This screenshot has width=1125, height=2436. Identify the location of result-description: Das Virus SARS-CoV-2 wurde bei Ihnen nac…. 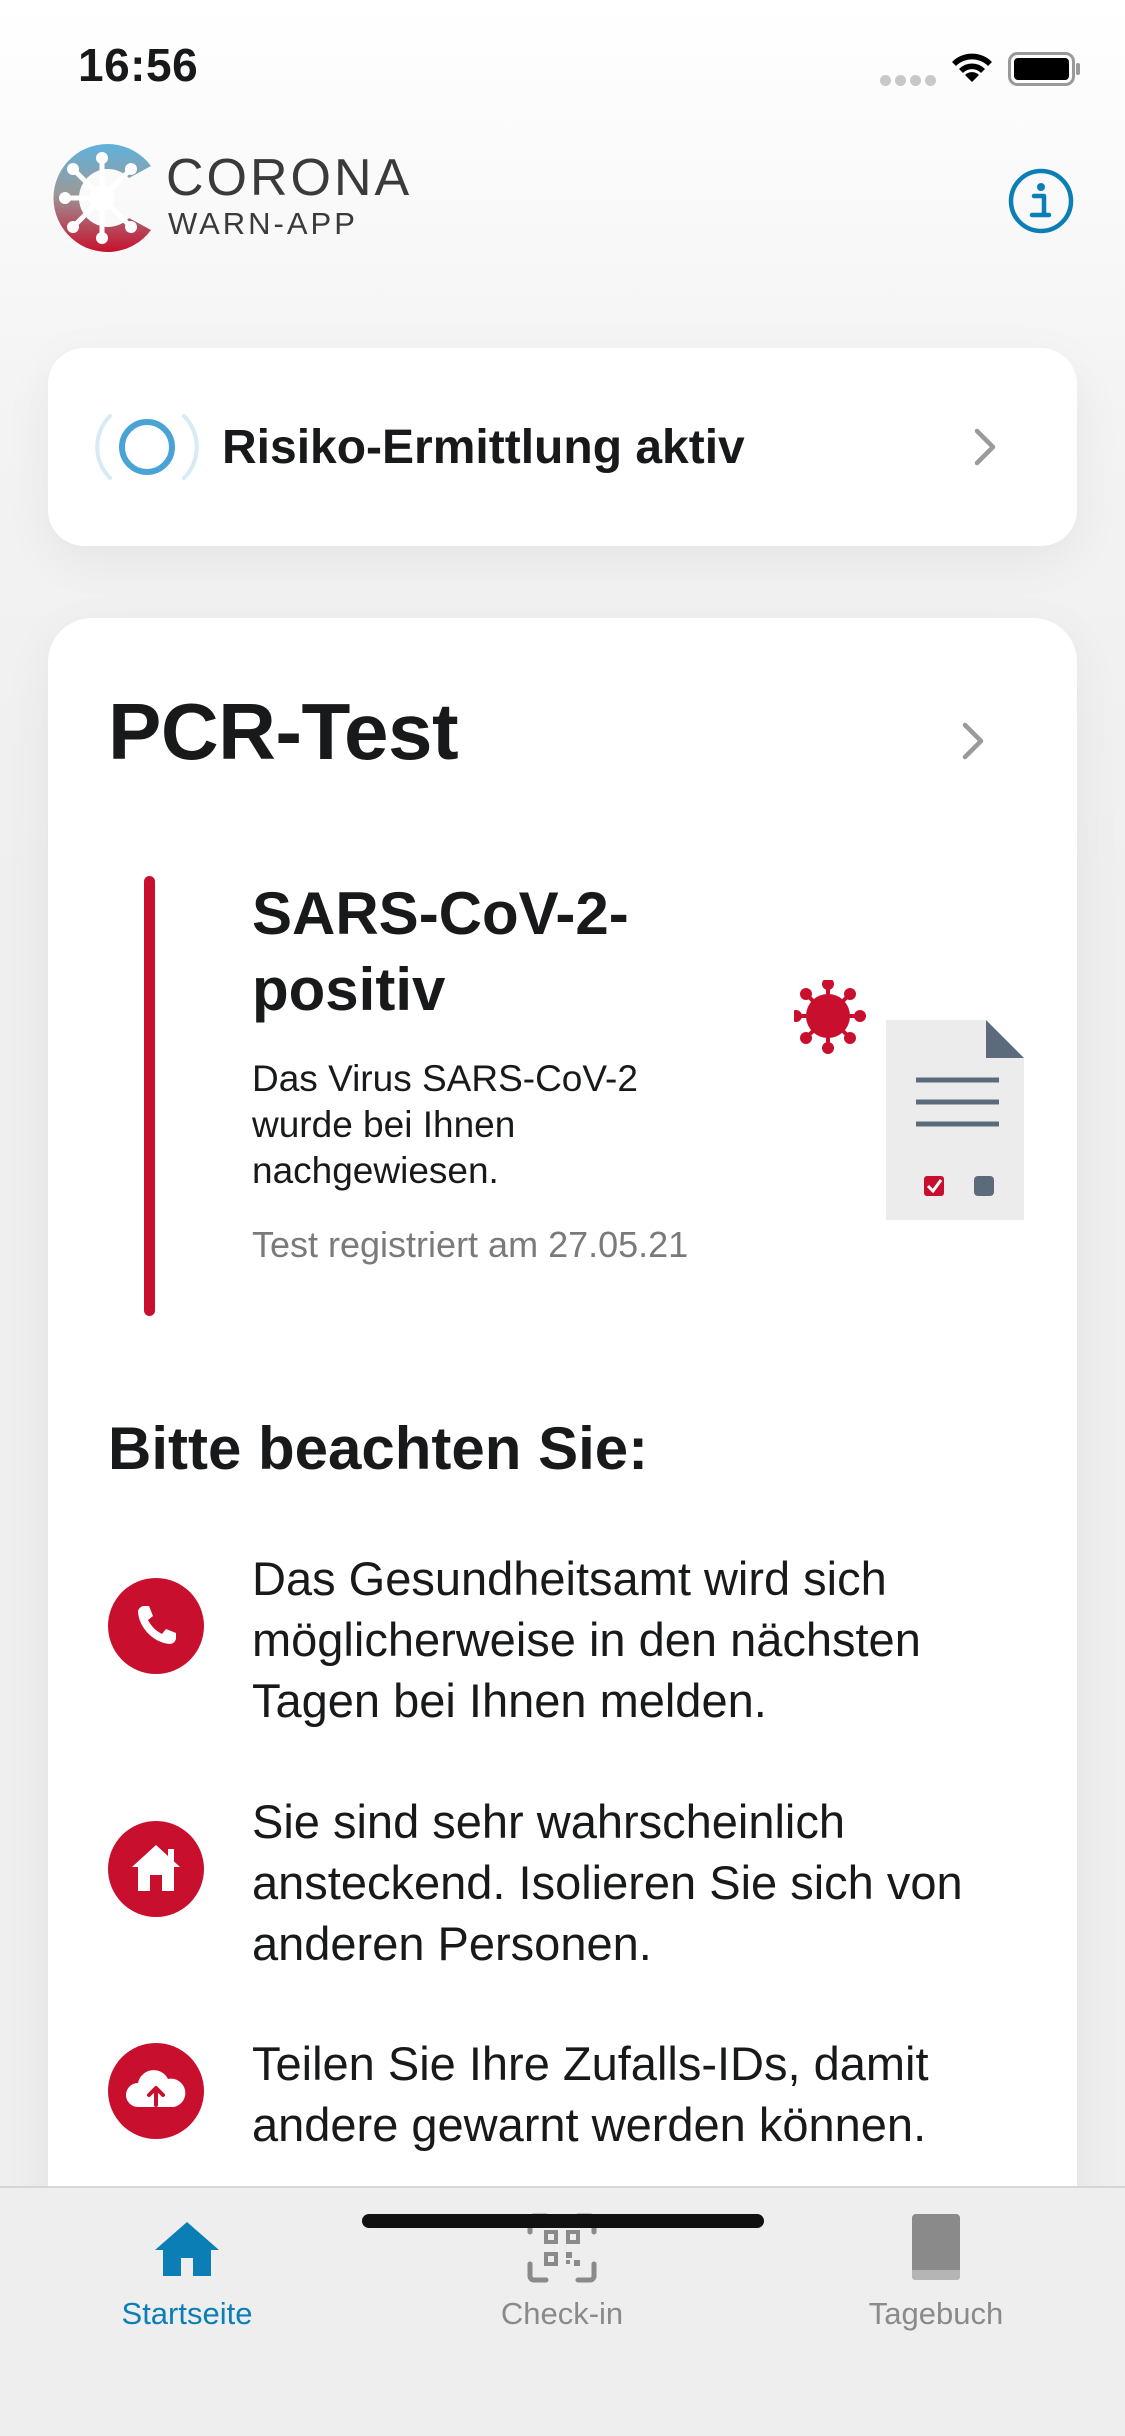
(445, 1124).